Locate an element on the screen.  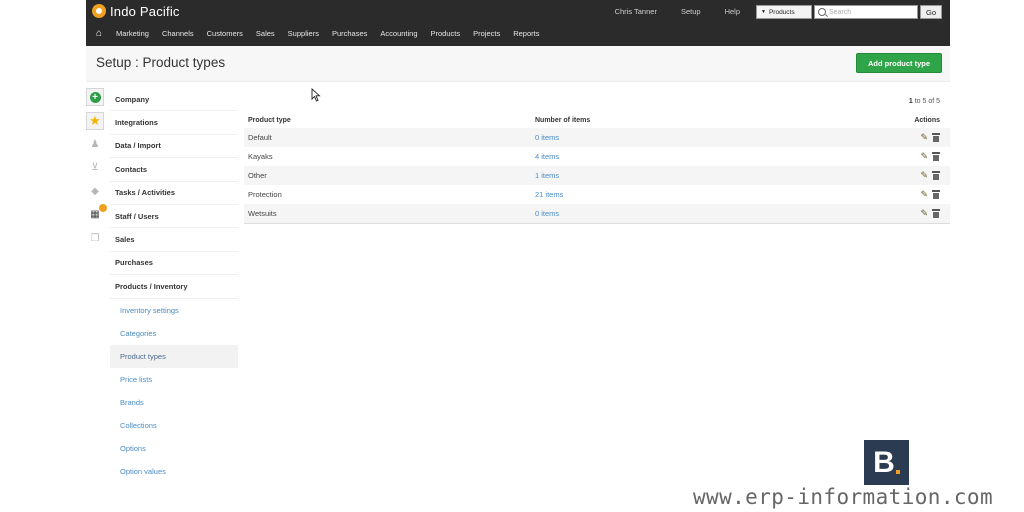
user-links: Chris Tanner Setup Help is located at coordinates (677, 11).